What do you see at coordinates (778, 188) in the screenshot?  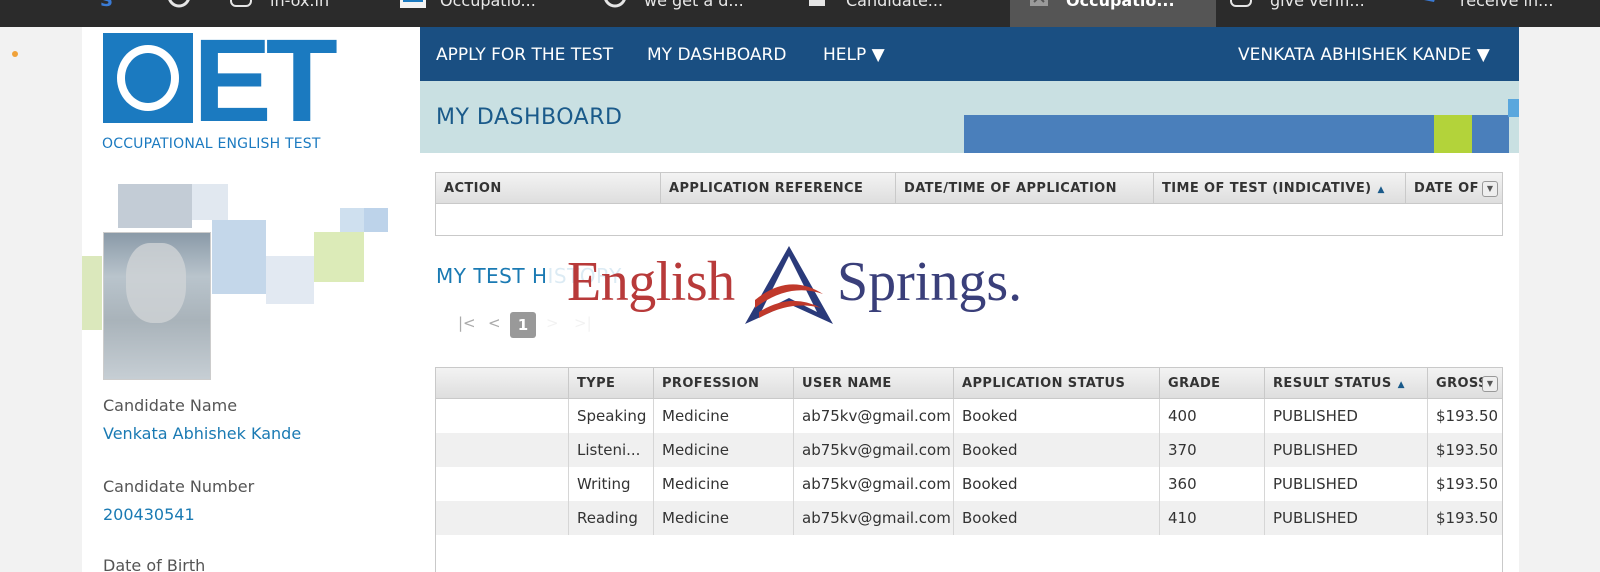 I see `column-header-application-reference: APPLICATION REFERENCE` at bounding box center [778, 188].